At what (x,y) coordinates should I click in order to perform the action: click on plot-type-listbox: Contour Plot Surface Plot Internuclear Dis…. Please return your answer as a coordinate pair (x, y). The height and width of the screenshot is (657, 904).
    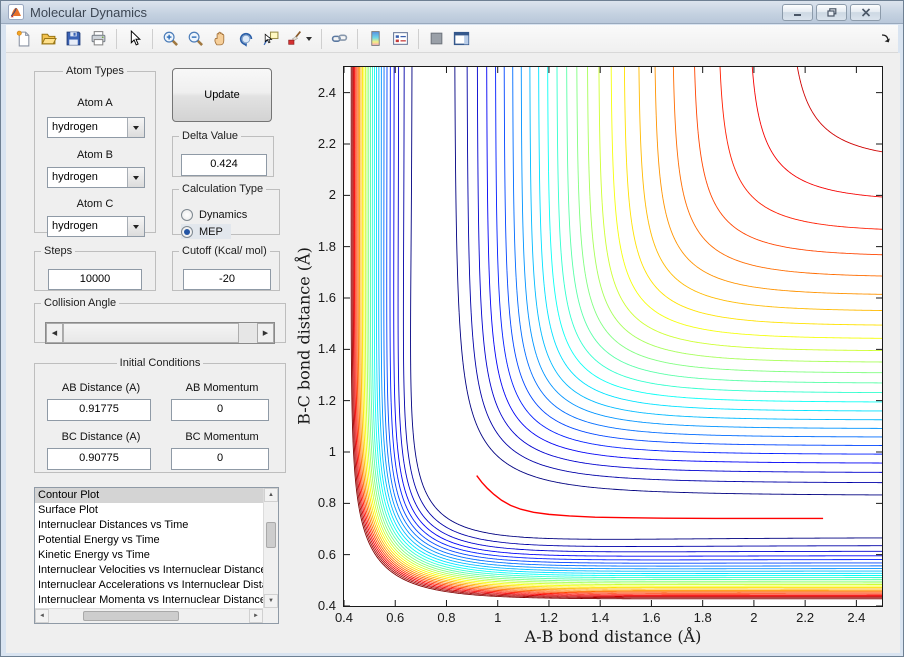
    Looking at the image, I should click on (156, 555).